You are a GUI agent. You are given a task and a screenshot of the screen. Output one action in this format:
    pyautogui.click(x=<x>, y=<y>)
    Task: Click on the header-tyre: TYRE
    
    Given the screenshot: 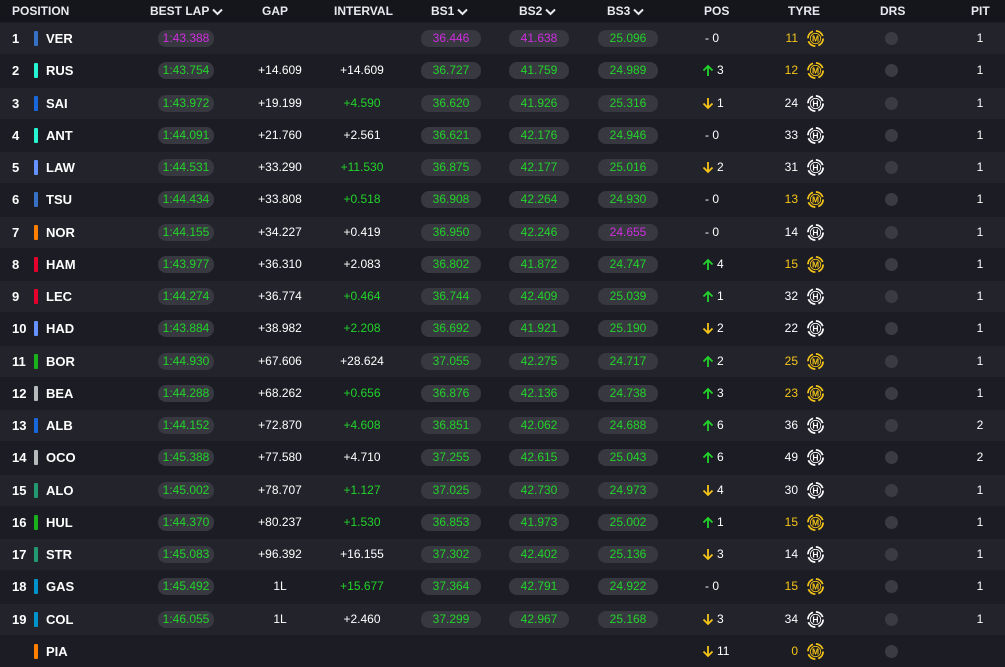 What is the action you would take?
    pyautogui.click(x=804, y=11)
    